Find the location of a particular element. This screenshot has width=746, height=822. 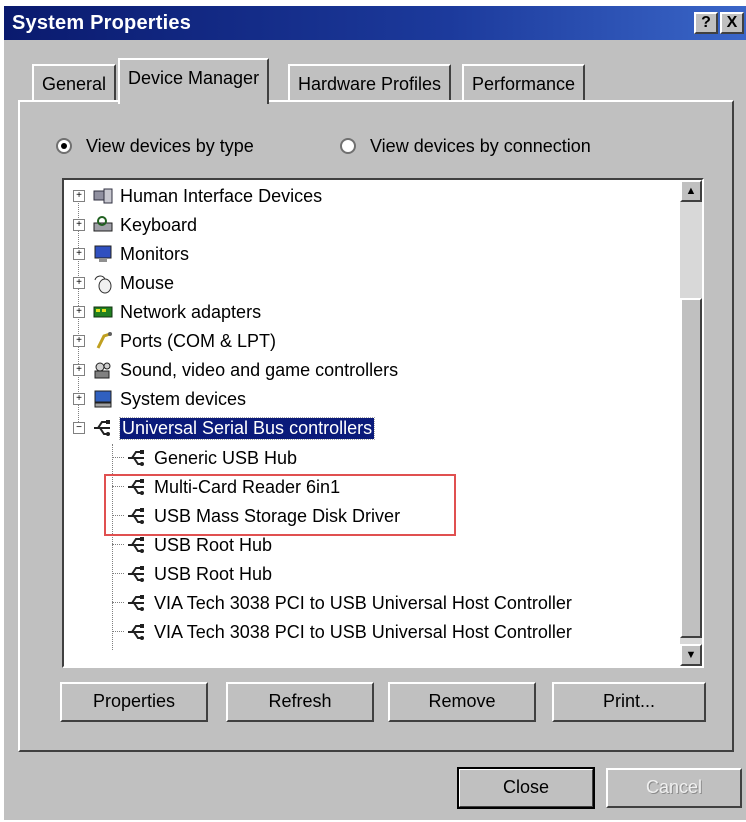

remove-button: Remove is located at coordinates (462, 702).